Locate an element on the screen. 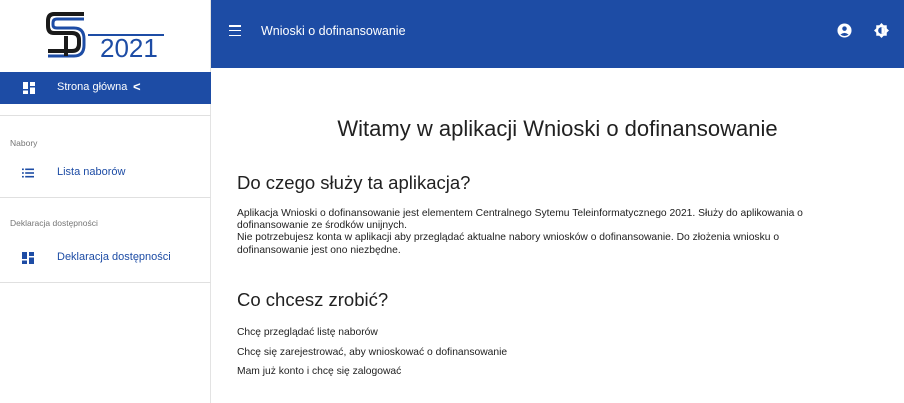 This screenshot has height=403, width=904. purpose-line: dofinansowanie ze środków unijnych. is located at coordinates (322, 226).